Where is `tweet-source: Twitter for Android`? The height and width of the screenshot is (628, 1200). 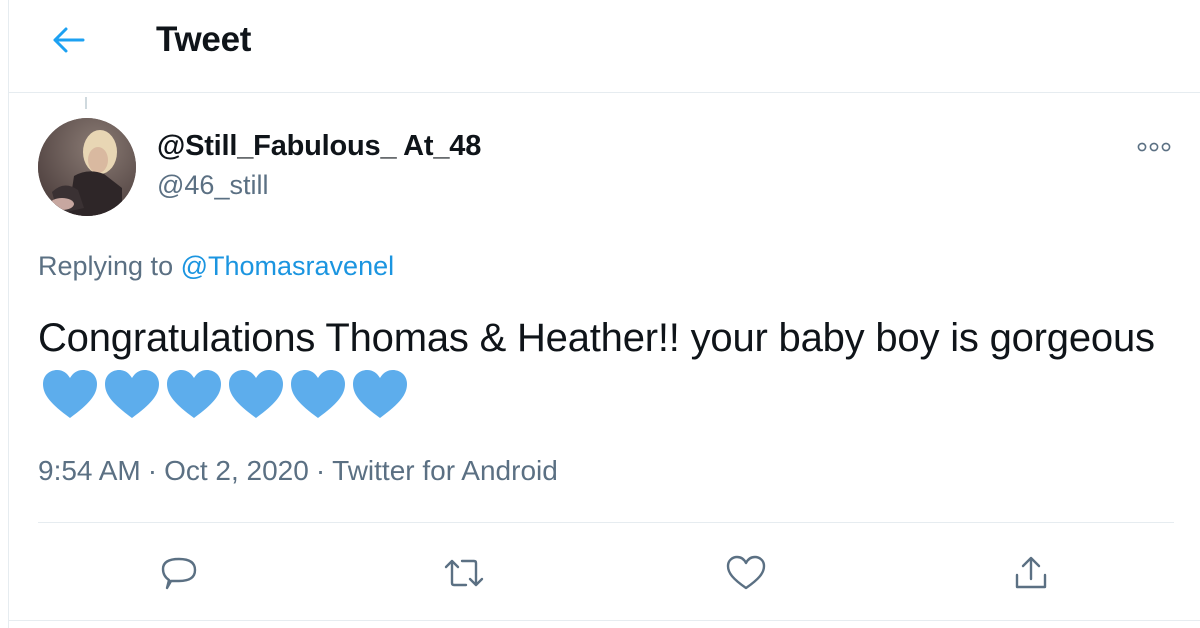
tweet-source: Twitter for Android is located at coordinates (445, 470).